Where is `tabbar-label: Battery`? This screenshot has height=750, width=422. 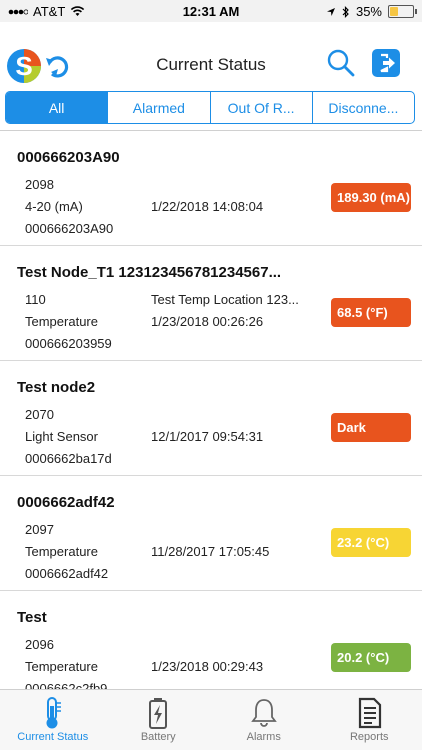 tabbar-label: Battery is located at coordinates (158, 737).